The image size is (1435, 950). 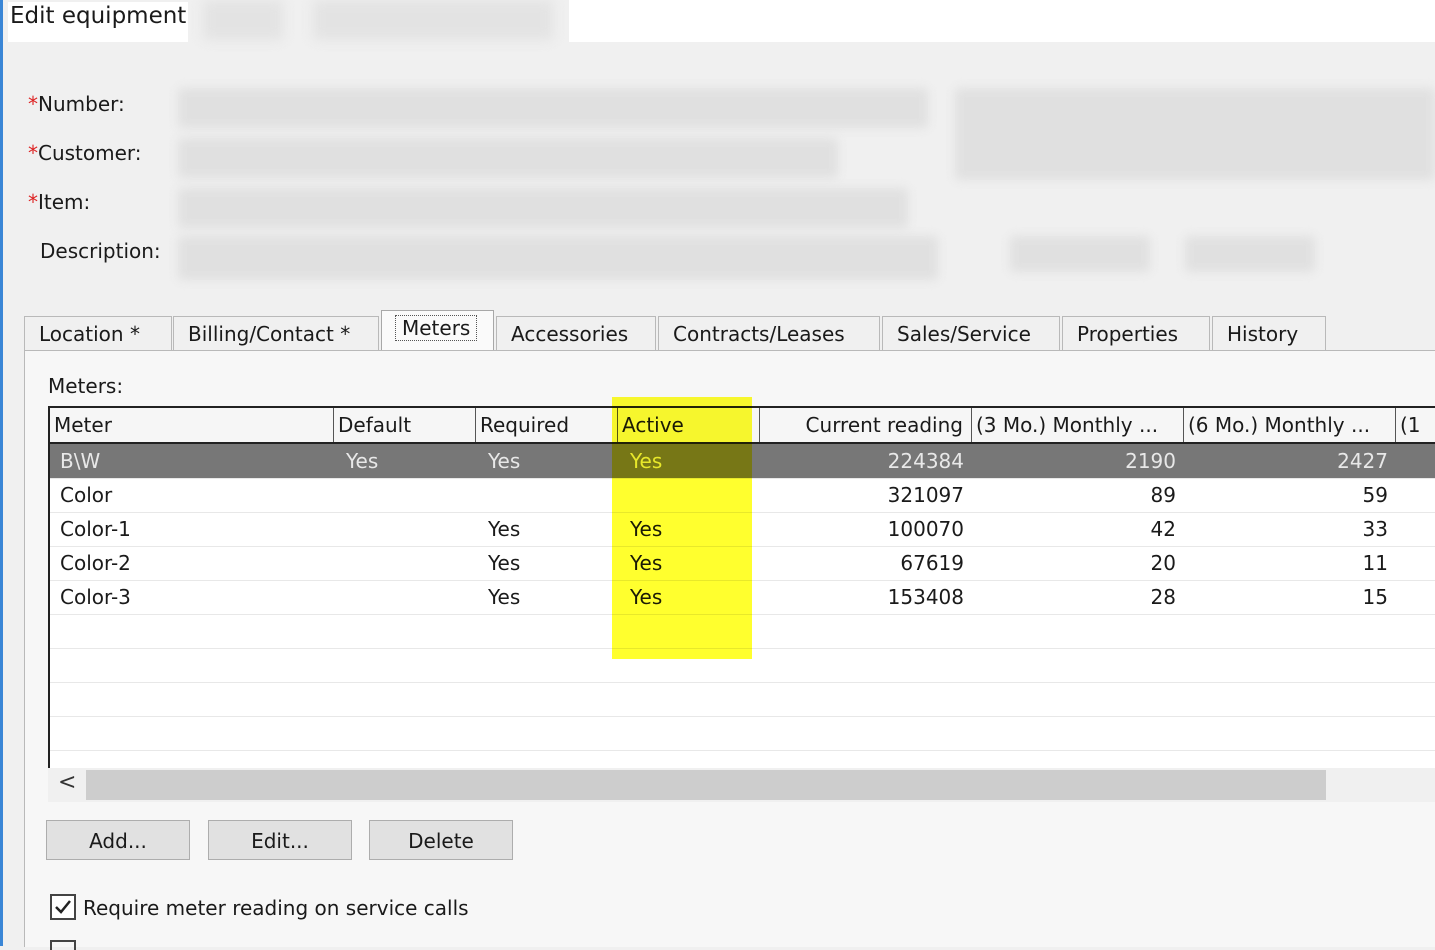 I want to click on window-edge, so click(x=1, y=473).